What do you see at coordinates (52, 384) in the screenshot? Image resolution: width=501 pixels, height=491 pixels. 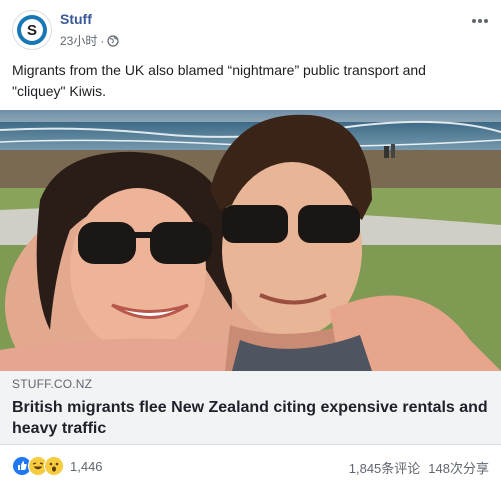 I see `link-domain: STUFF.CO.NZ` at bounding box center [52, 384].